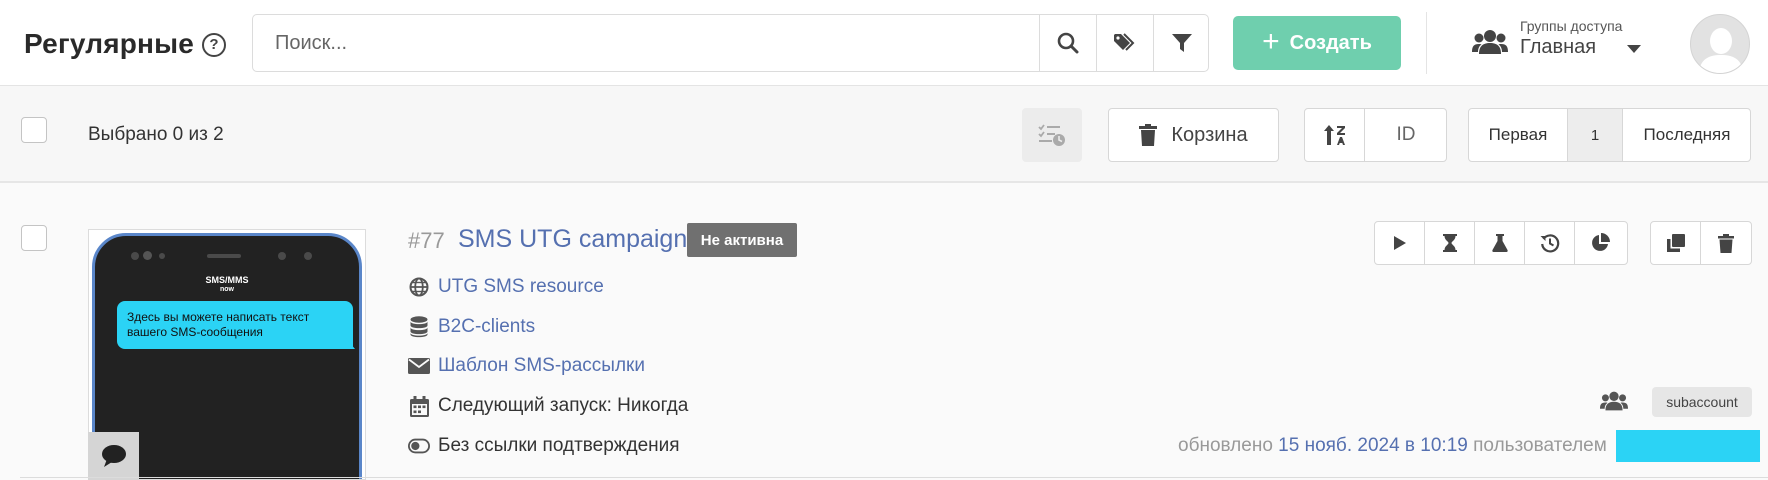  Describe the element at coordinates (214, 45) in the screenshot. I see `help-icon: ?` at that location.